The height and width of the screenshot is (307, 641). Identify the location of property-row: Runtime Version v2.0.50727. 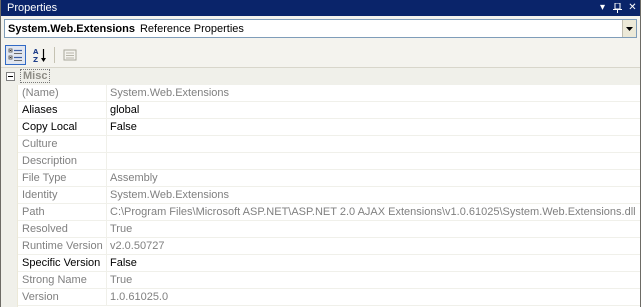
(329, 246).